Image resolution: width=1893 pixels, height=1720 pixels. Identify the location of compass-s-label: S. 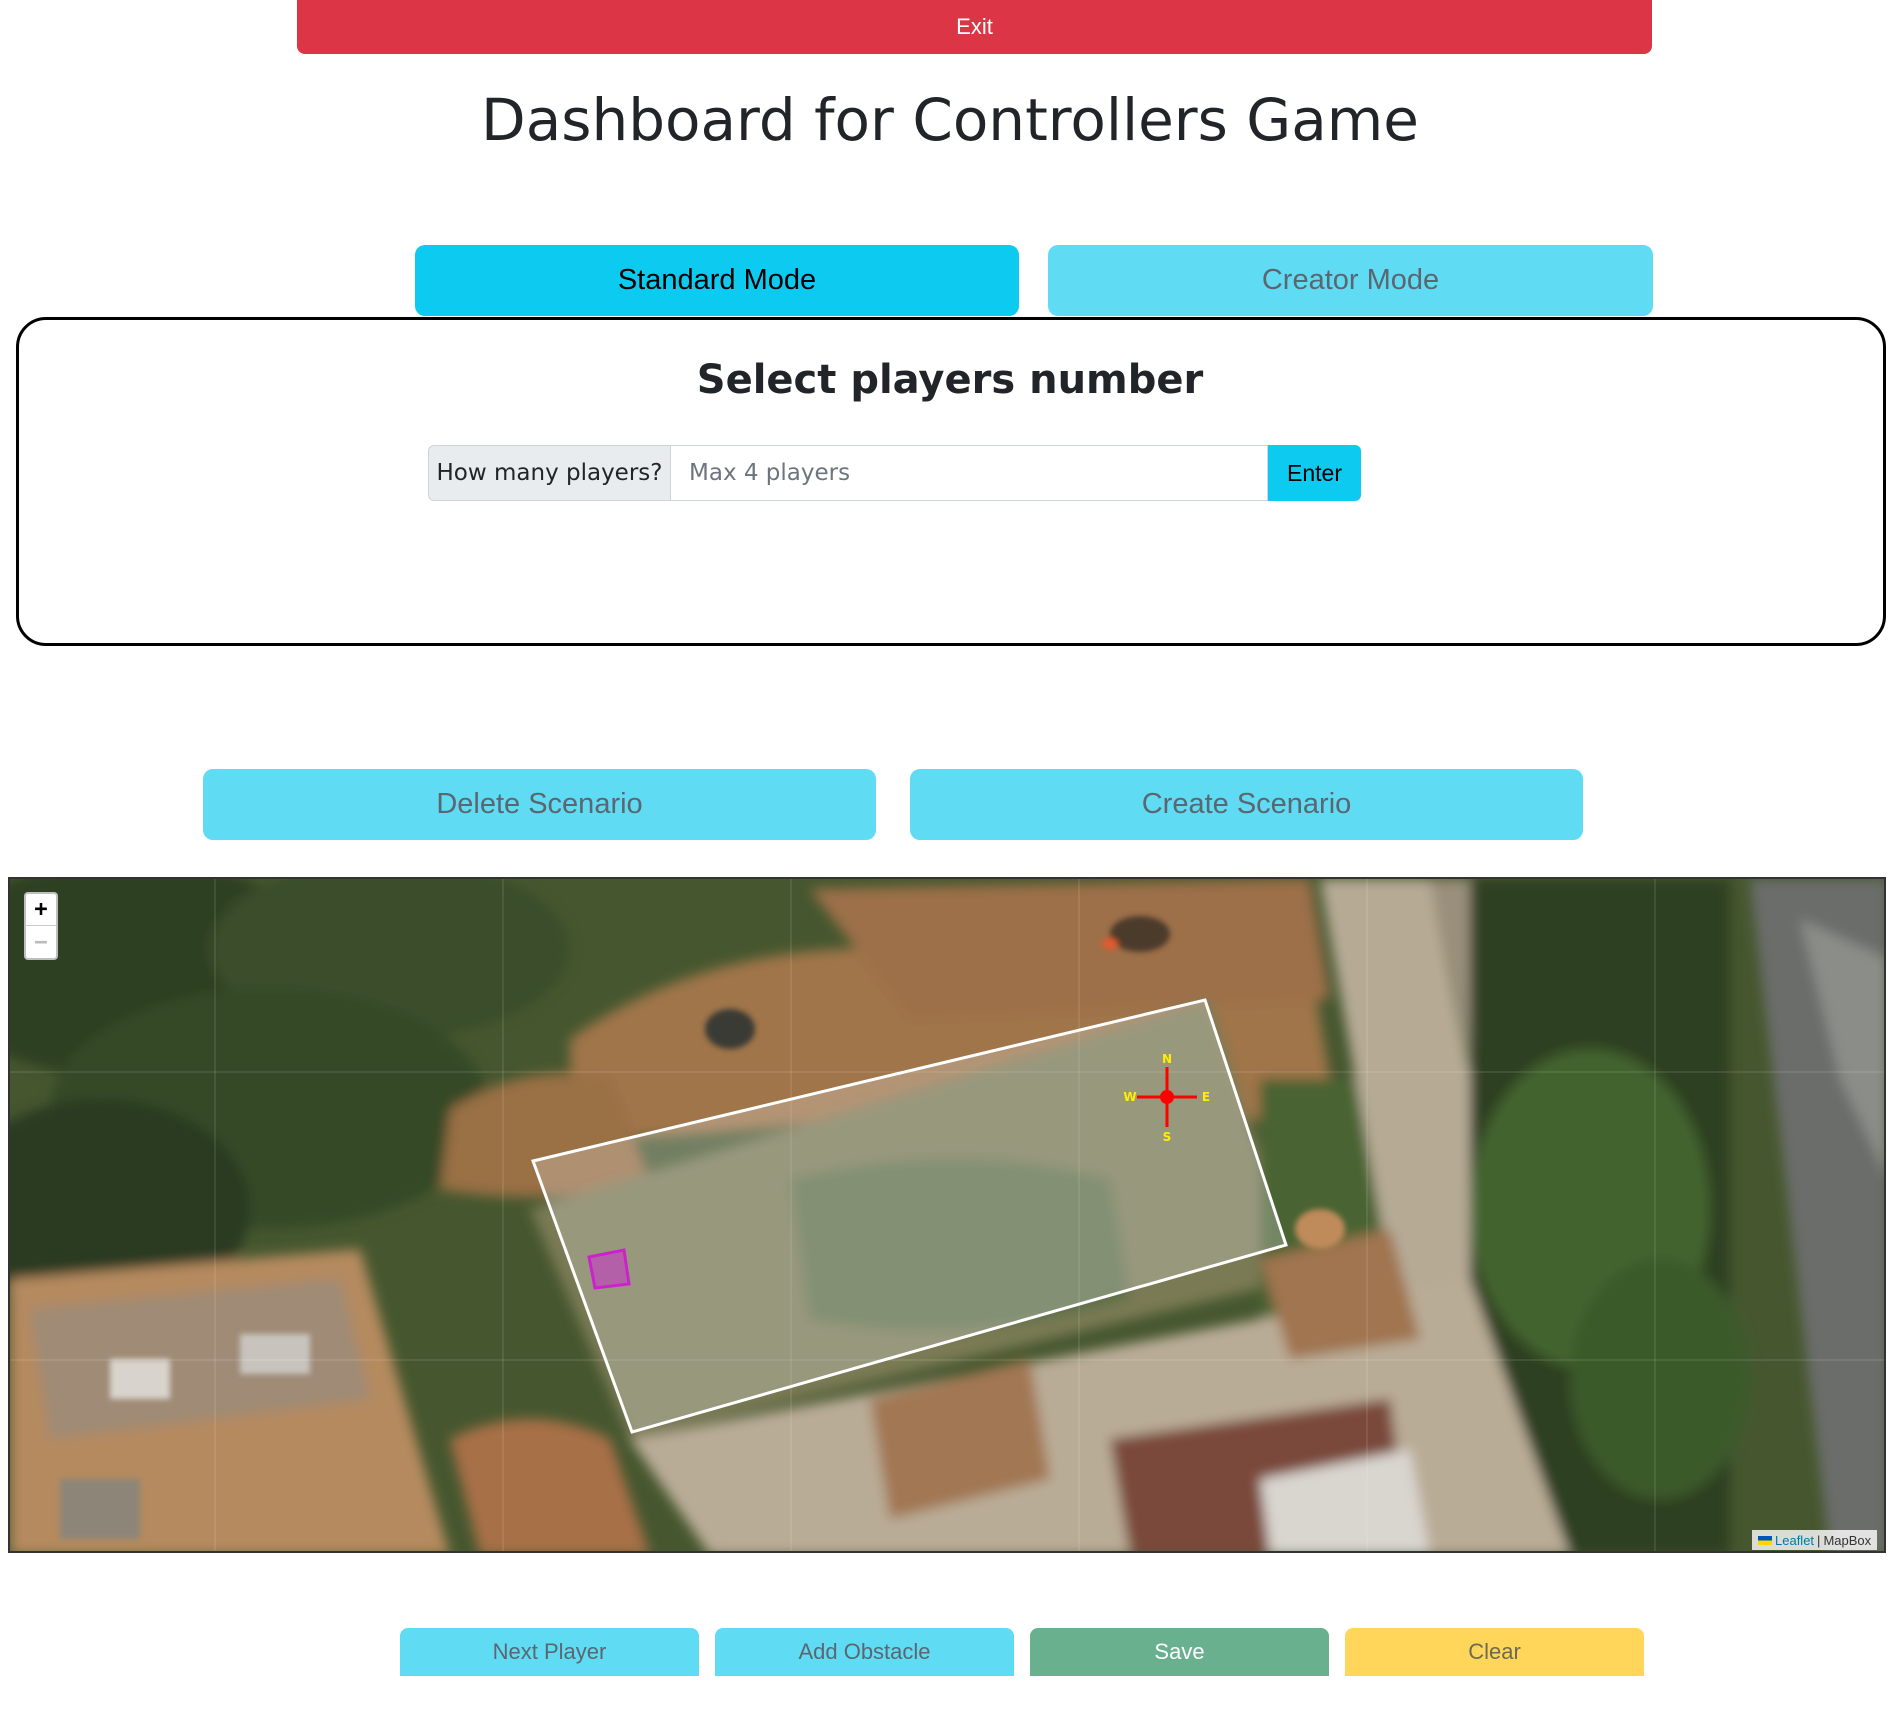
(1167, 1137).